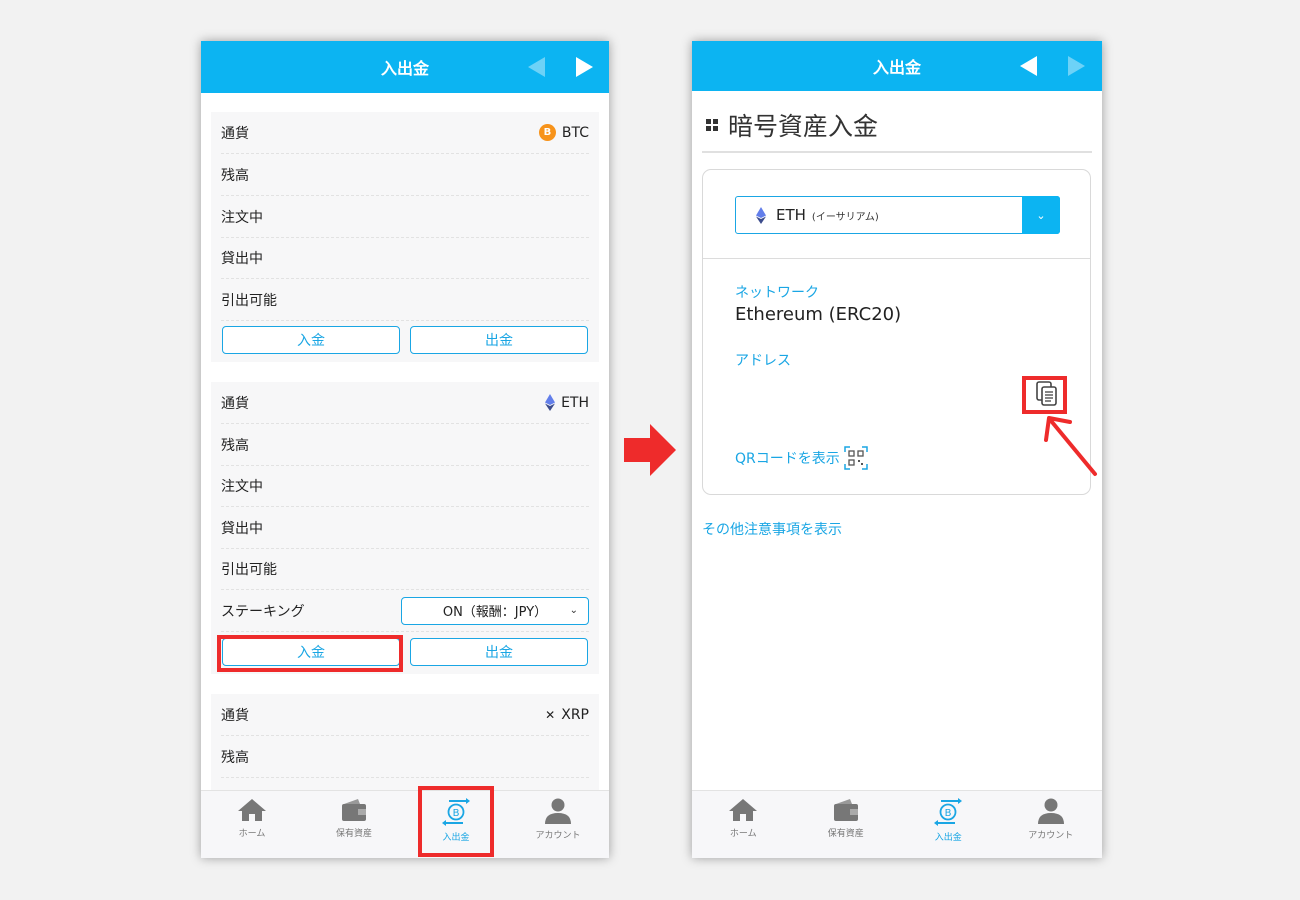 This screenshot has height=900, width=1300. I want to click on bitcoin-icon: B, so click(547, 132).